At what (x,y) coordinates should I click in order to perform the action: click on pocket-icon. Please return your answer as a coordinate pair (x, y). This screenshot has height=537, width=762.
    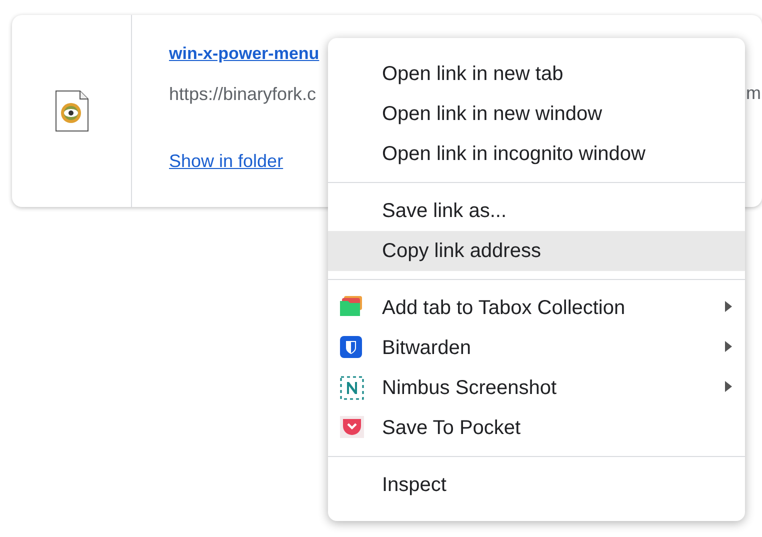
    Looking at the image, I should click on (352, 427).